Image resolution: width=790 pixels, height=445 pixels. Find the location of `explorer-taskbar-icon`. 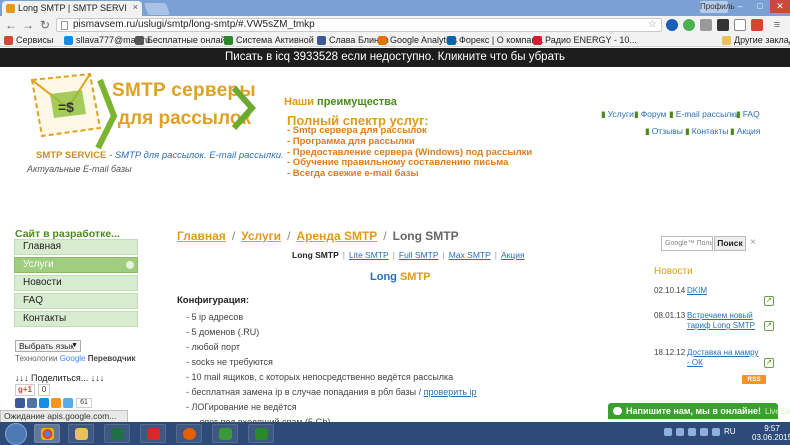

explorer-taskbar-icon is located at coordinates (81, 433).